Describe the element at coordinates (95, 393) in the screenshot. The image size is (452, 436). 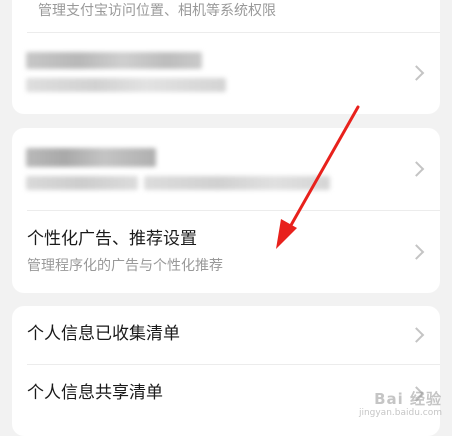
I see `shared-info-title: 个人信息共享清单` at that location.